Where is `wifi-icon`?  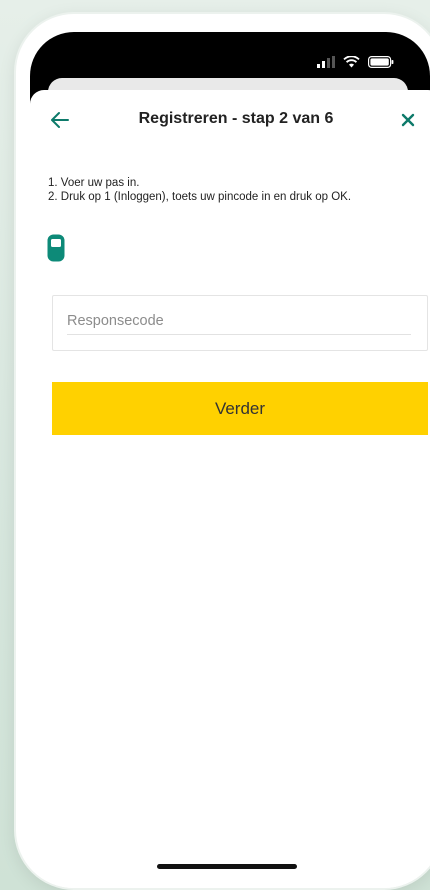
wifi-icon is located at coordinates (351, 62).